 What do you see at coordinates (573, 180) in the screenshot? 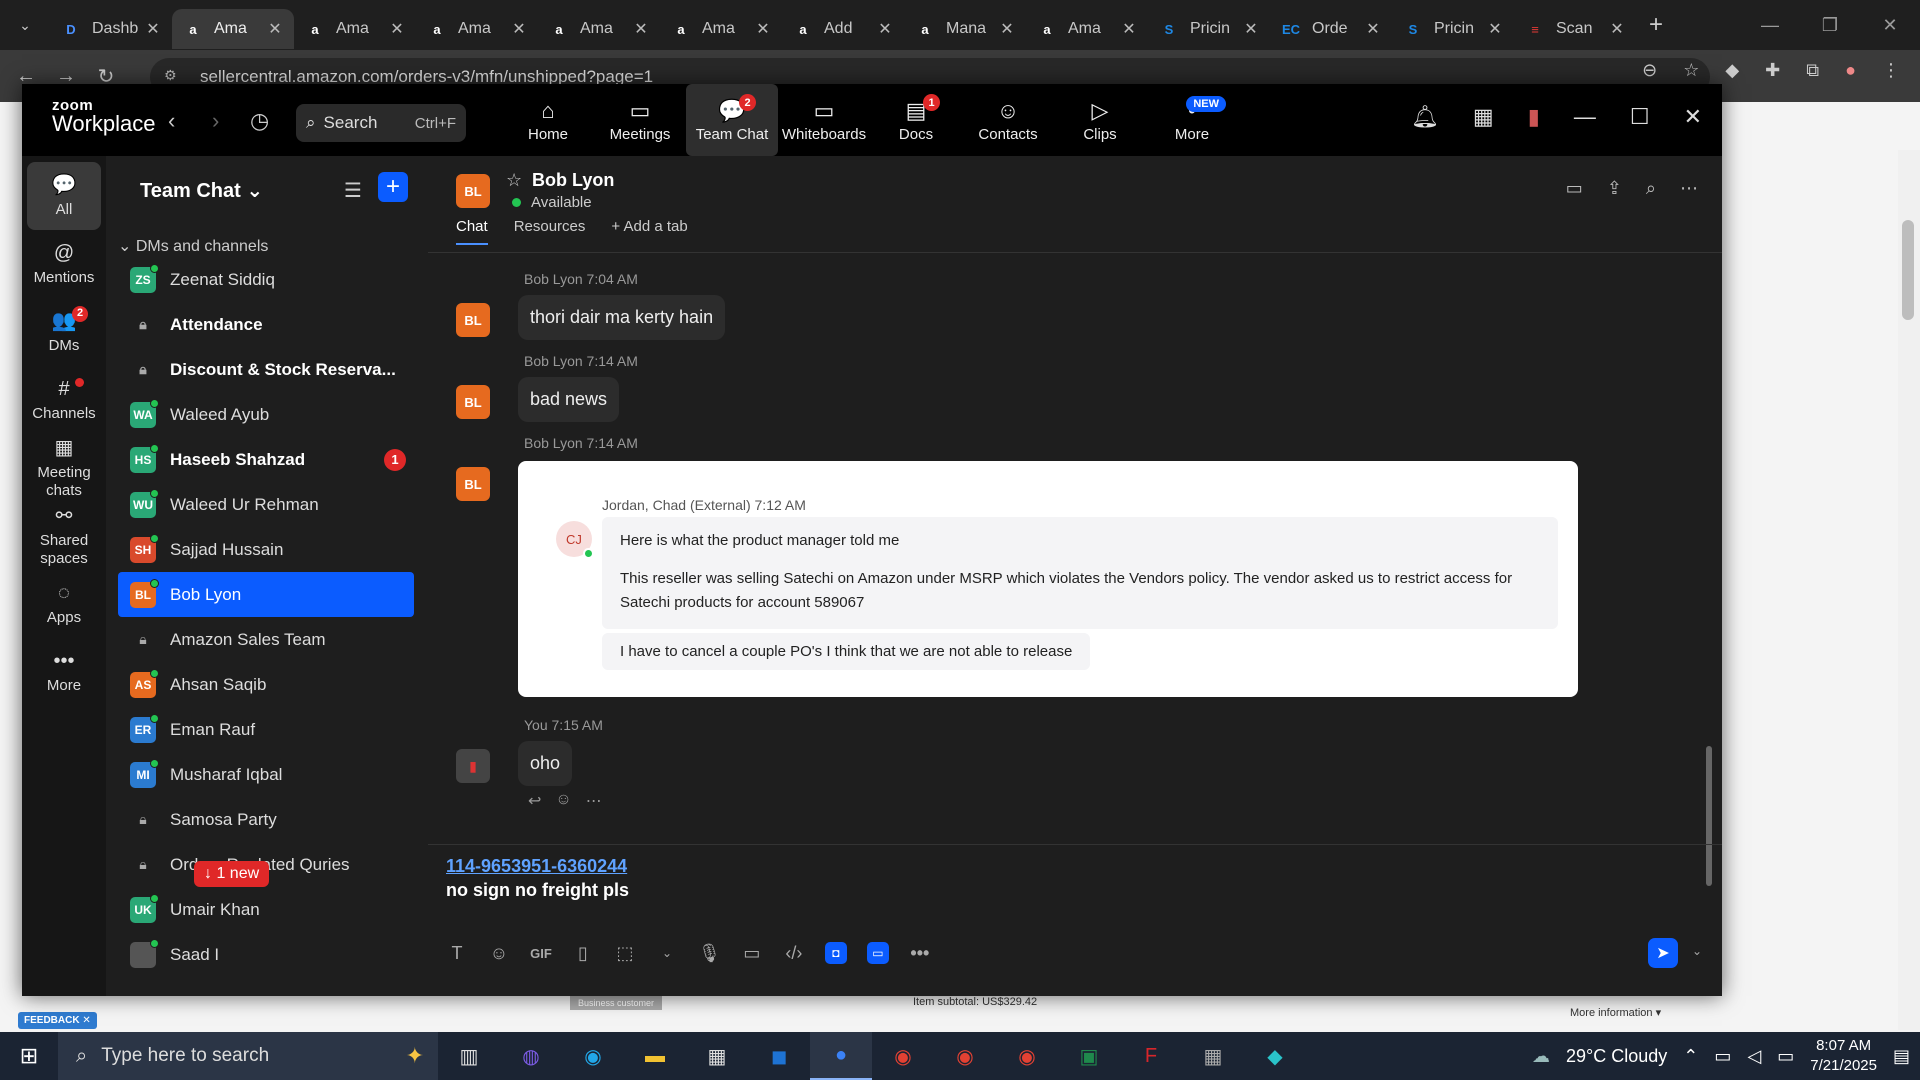
I see `chat-contact-name: Bob Lyon` at bounding box center [573, 180].